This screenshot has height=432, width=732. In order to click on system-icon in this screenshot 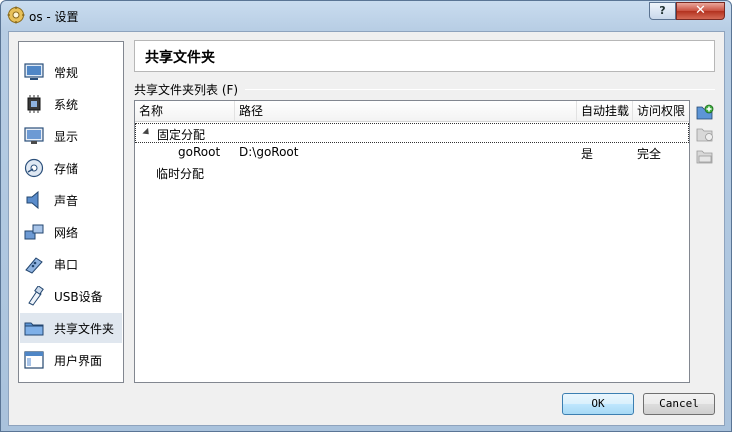, I will do `click(34, 104)`.